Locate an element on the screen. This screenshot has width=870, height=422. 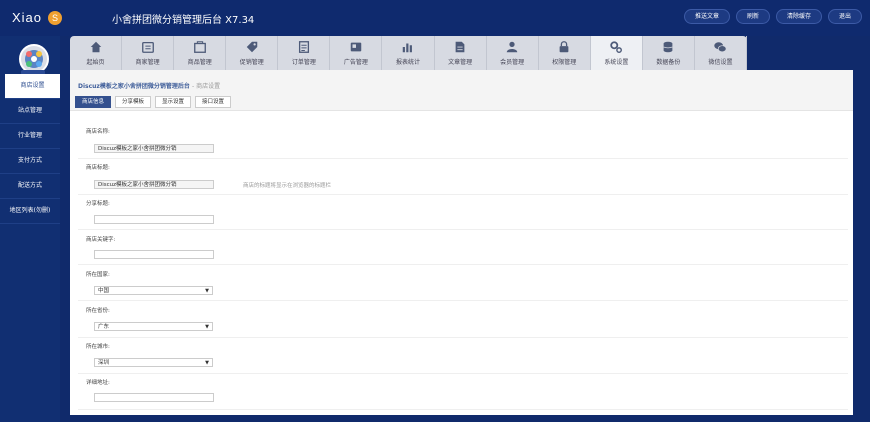
province-select: 广东 ▼ is located at coordinates (153, 326).